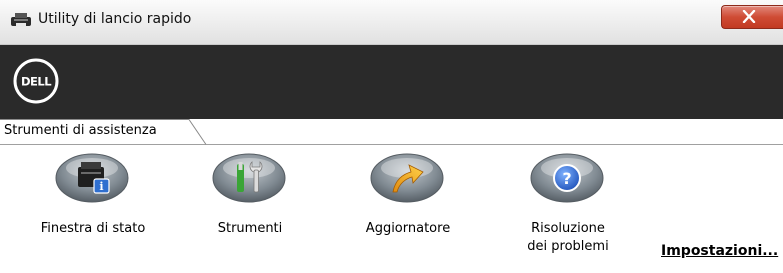 The image size is (783, 273). What do you see at coordinates (391, 132) in the screenshot?
I see `tab-strip: Strumenti di assistenza` at bounding box center [391, 132].